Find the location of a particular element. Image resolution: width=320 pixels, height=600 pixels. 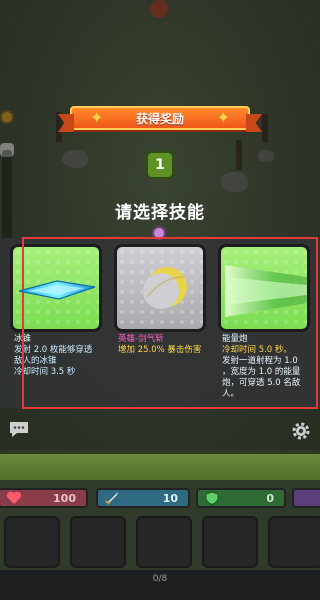

health-stat: 100 is located at coordinates (44, 498).